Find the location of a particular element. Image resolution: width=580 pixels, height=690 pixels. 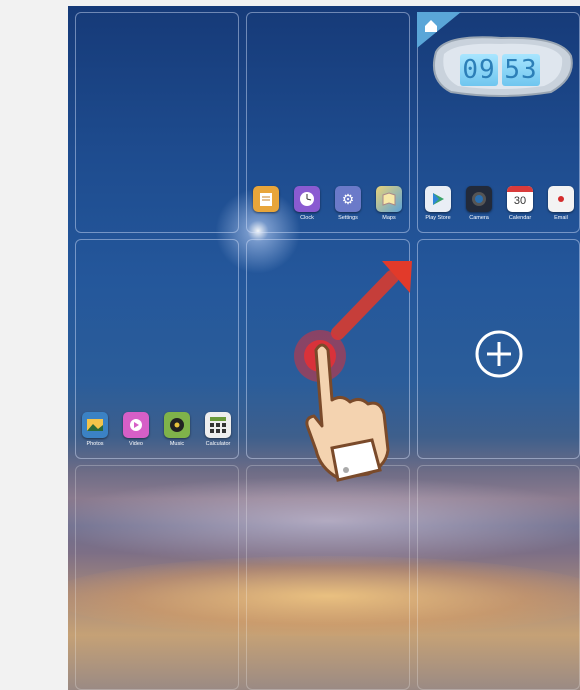

app-photos: Photos is located at coordinates (95, 429).